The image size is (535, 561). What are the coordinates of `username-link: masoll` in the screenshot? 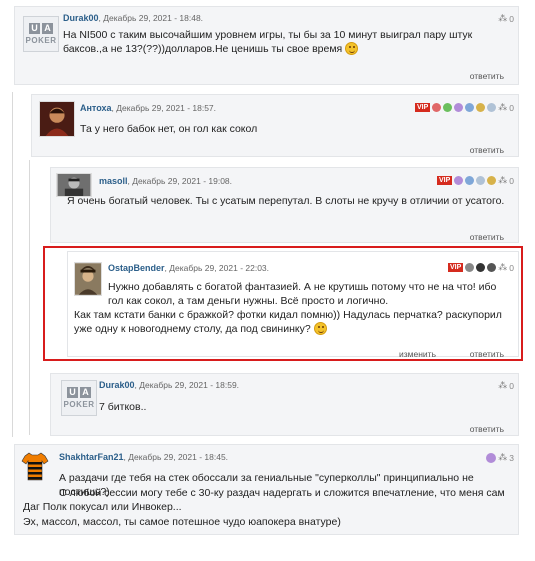 It's located at (113, 181).